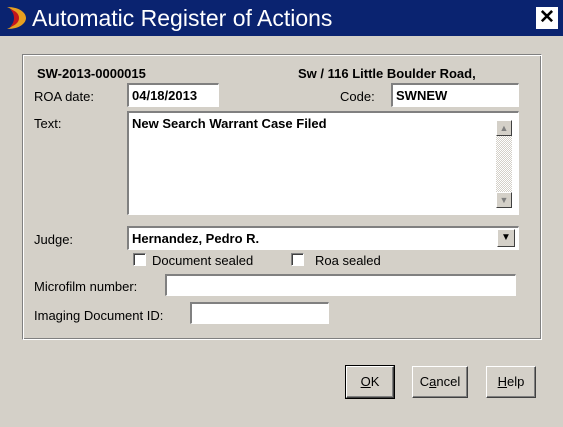  I want to click on ok-label-rest: K, so click(375, 381).